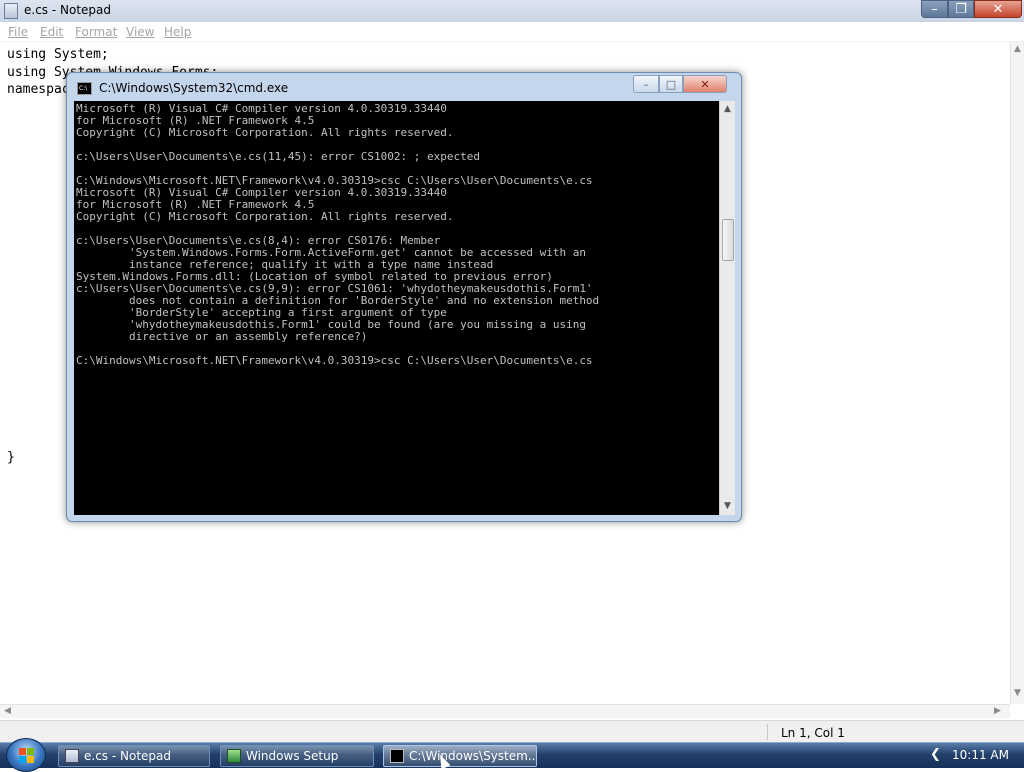  I want to click on start-button, so click(26, 755).